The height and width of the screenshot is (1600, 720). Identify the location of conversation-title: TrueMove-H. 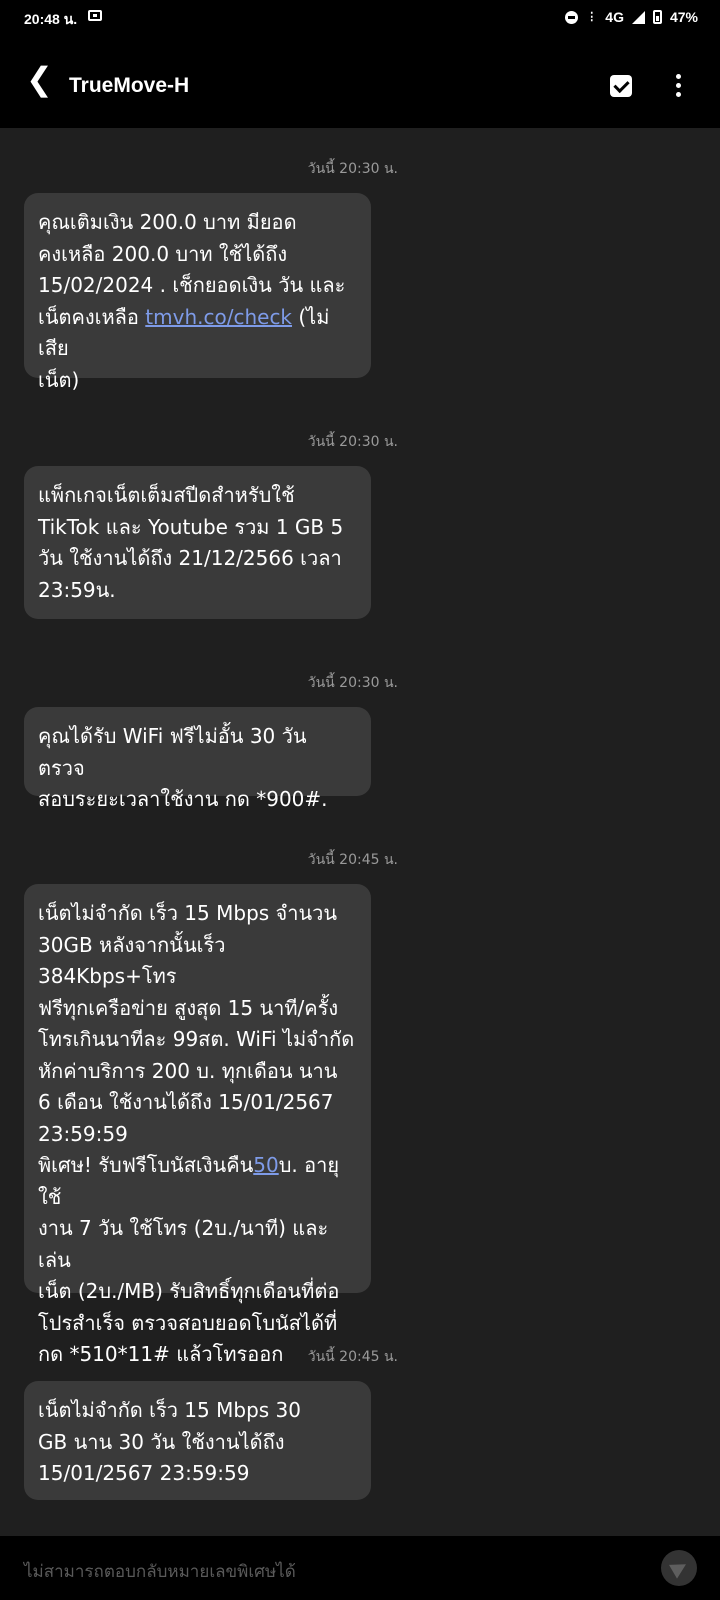
(129, 85).